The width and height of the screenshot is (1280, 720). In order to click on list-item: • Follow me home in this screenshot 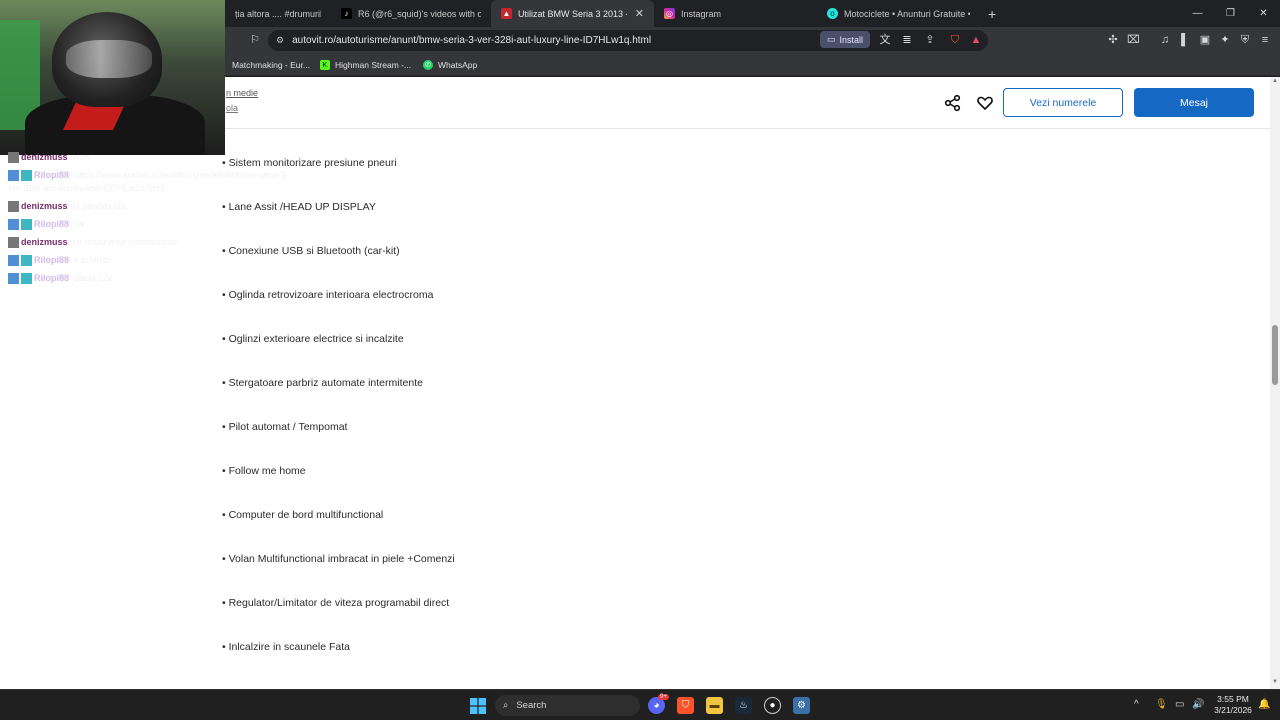, I will do `click(264, 471)`.